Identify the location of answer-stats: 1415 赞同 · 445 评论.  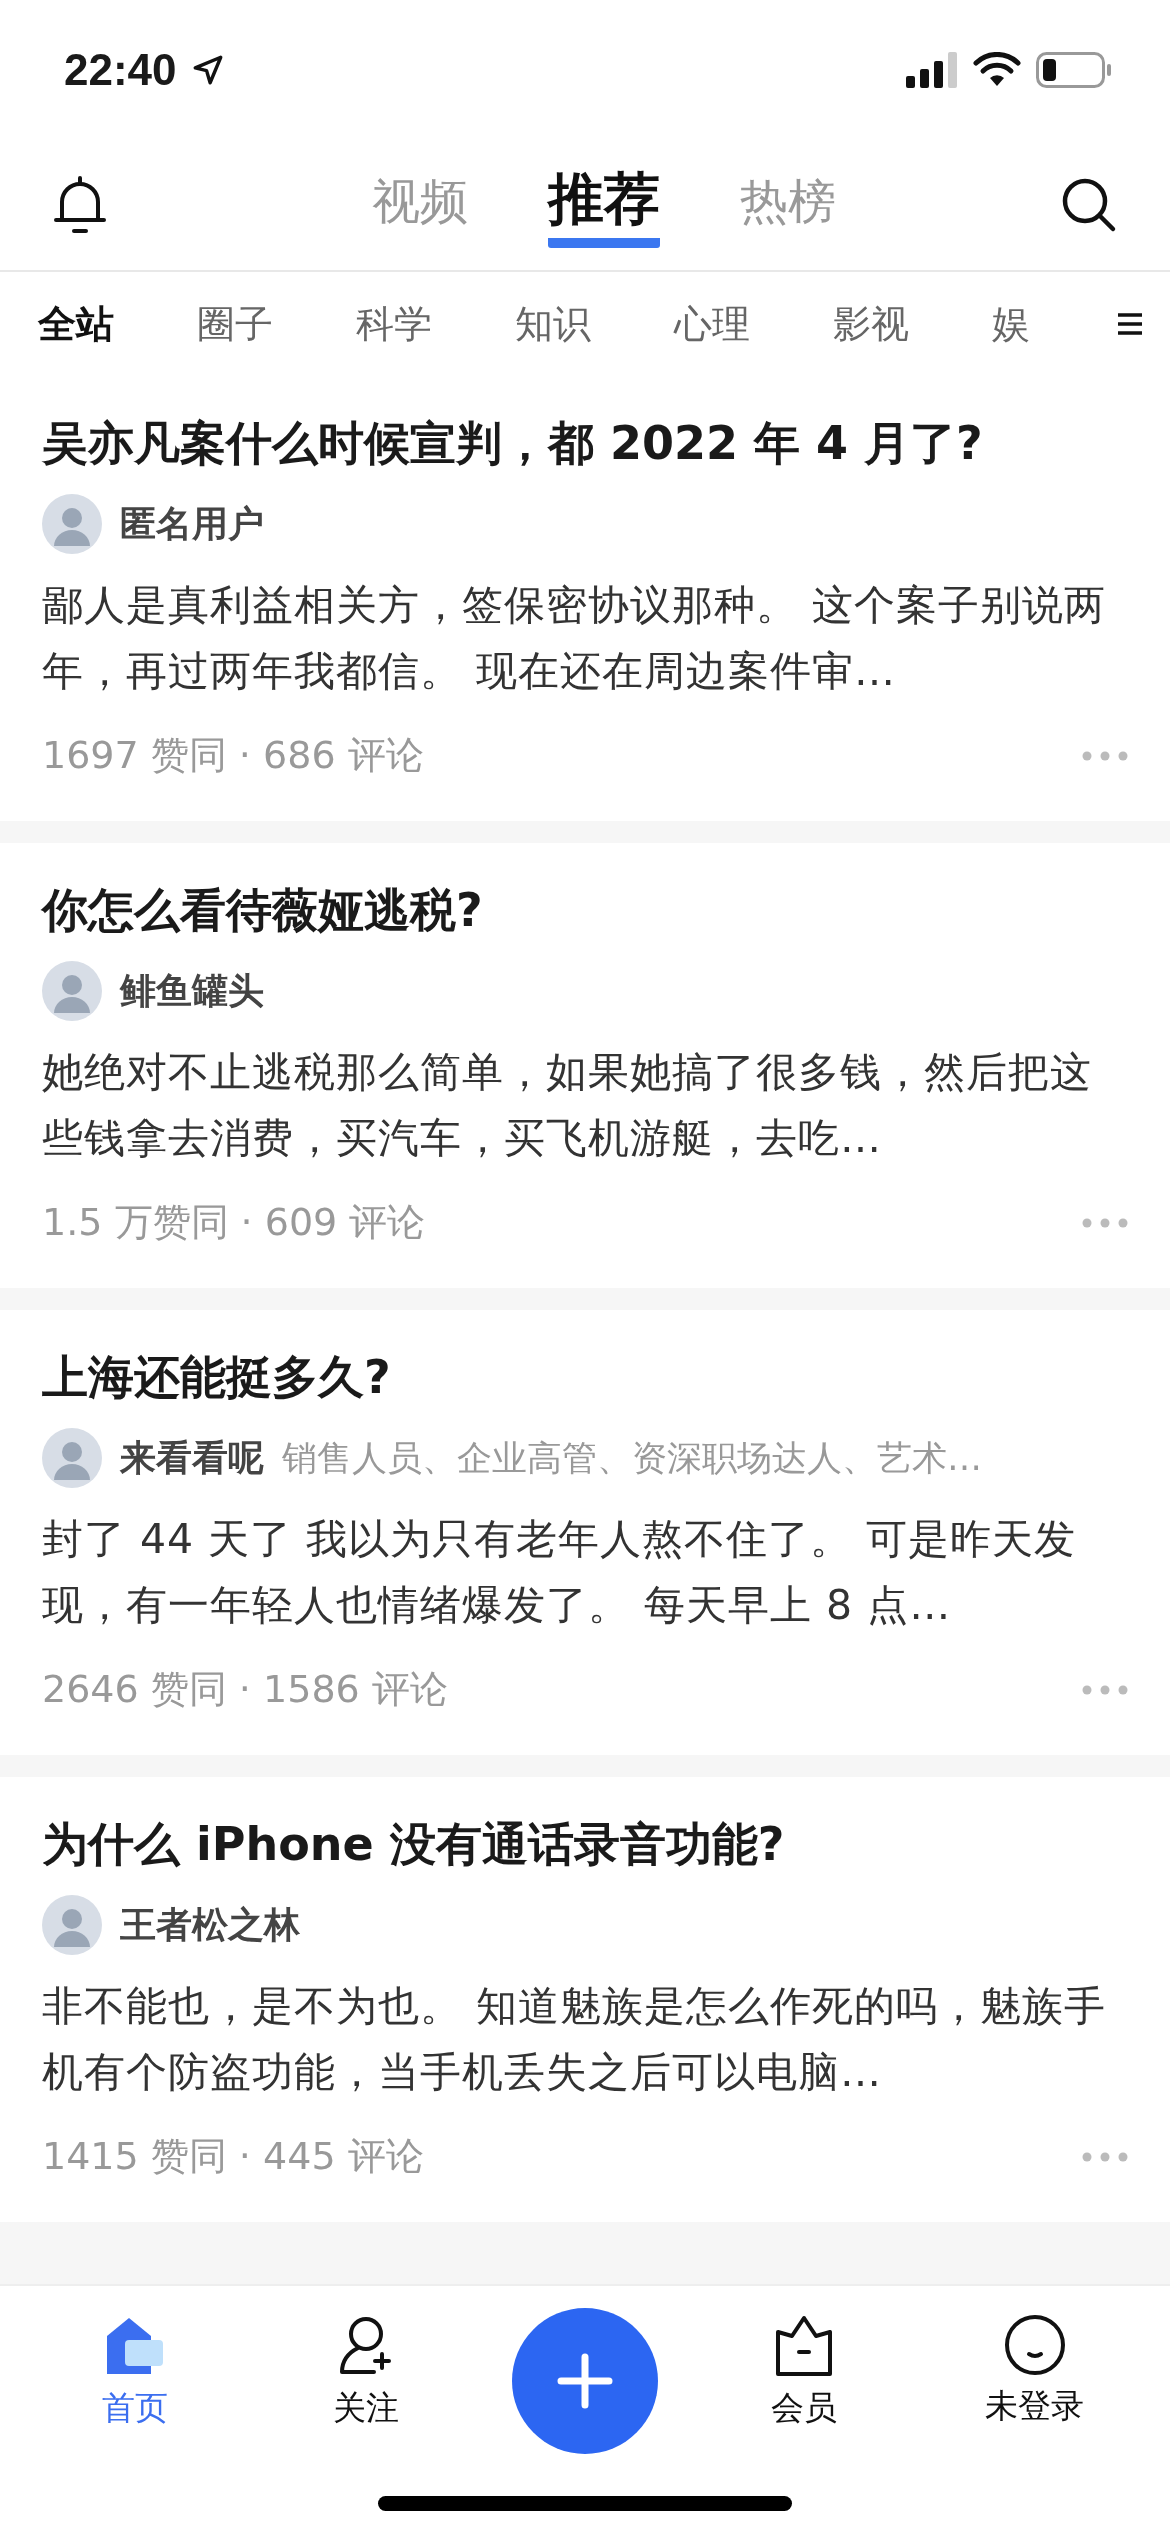
(233, 2156).